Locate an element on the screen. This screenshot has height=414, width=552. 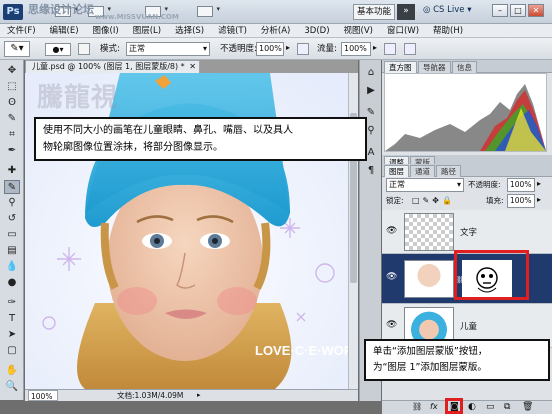
tab-channels: 通道 is located at coordinates (422, 171).